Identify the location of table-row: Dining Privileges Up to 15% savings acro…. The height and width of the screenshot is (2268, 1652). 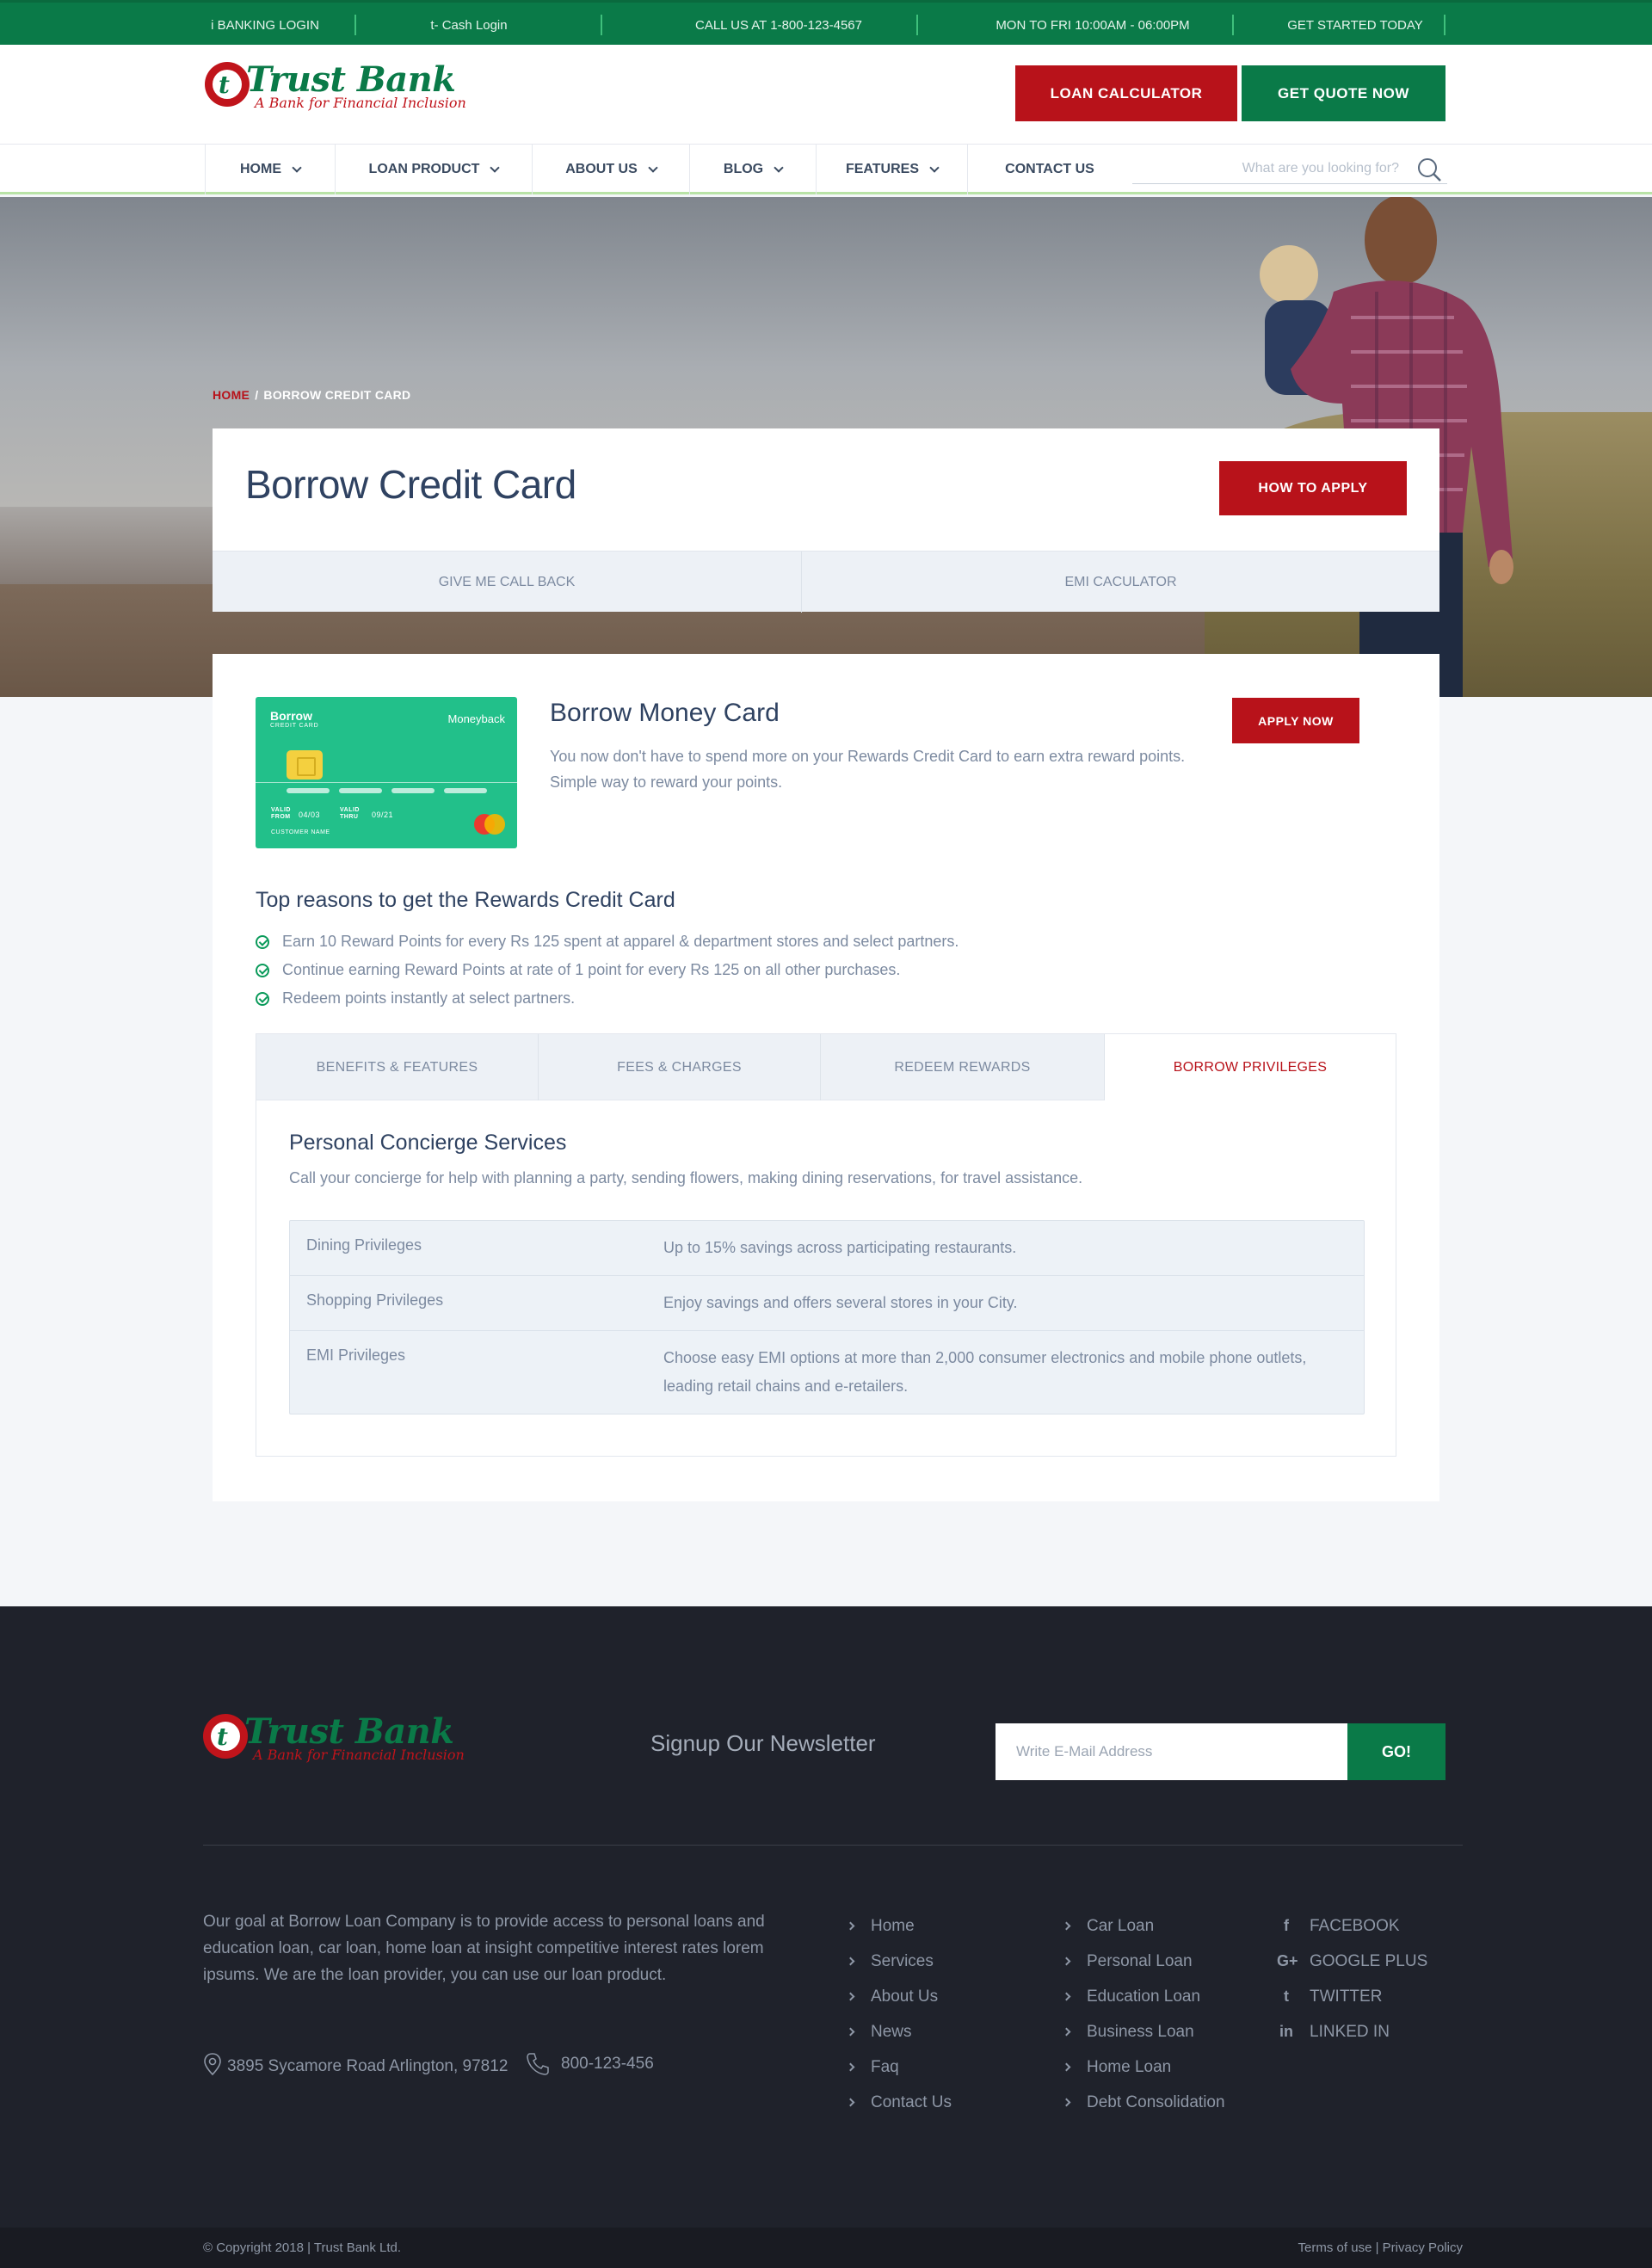
(827, 1249).